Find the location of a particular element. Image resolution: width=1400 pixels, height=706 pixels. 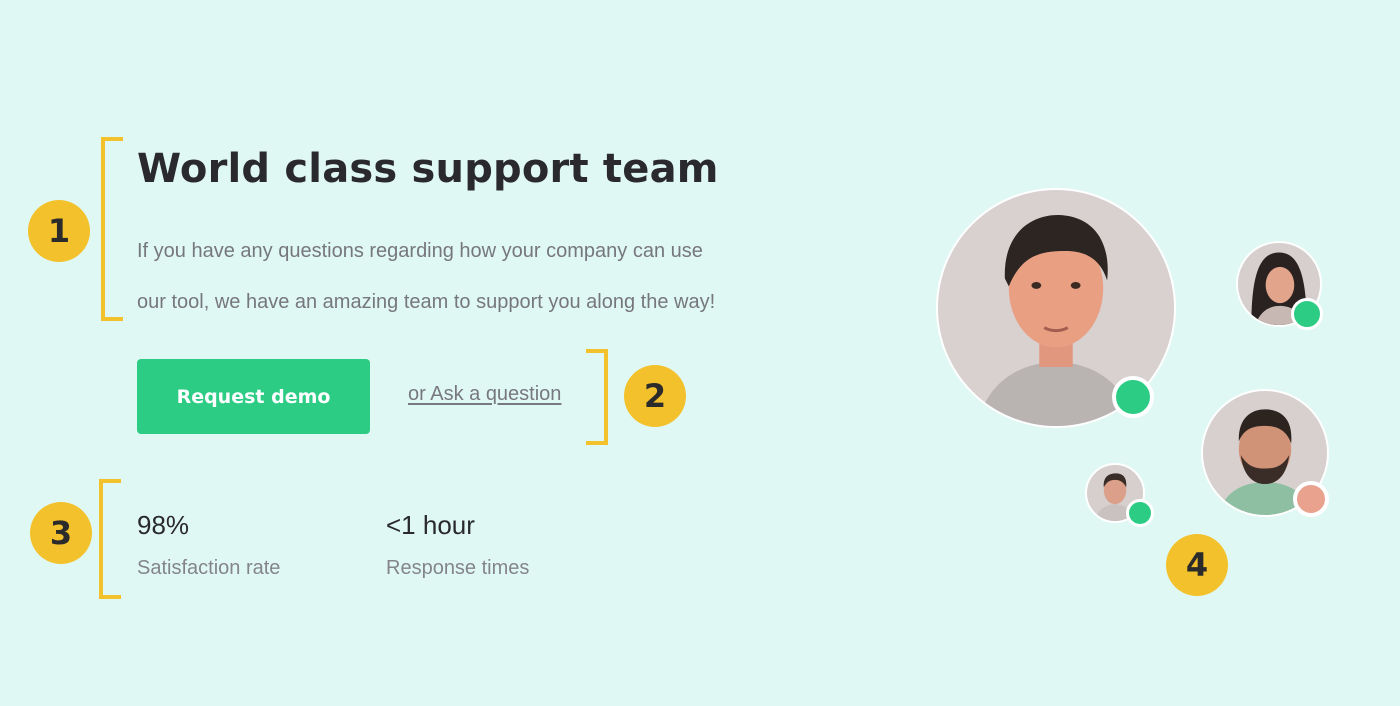

response-time-value: <1 hour is located at coordinates (430, 525).